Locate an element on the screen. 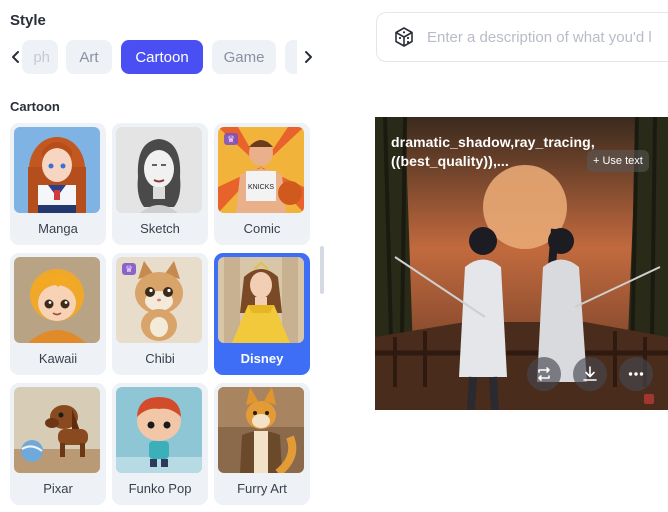 This screenshot has height=512, width=668. manga-thumbnail is located at coordinates (57, 170).